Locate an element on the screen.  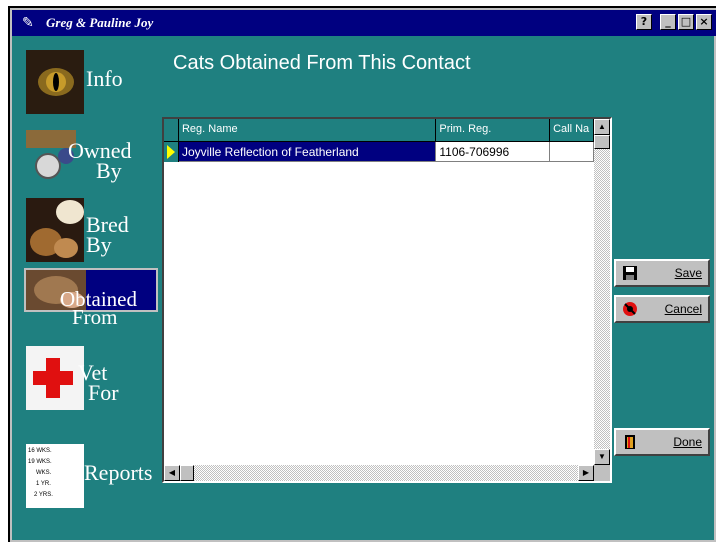
header-corner is located at coordinates (171, 130).